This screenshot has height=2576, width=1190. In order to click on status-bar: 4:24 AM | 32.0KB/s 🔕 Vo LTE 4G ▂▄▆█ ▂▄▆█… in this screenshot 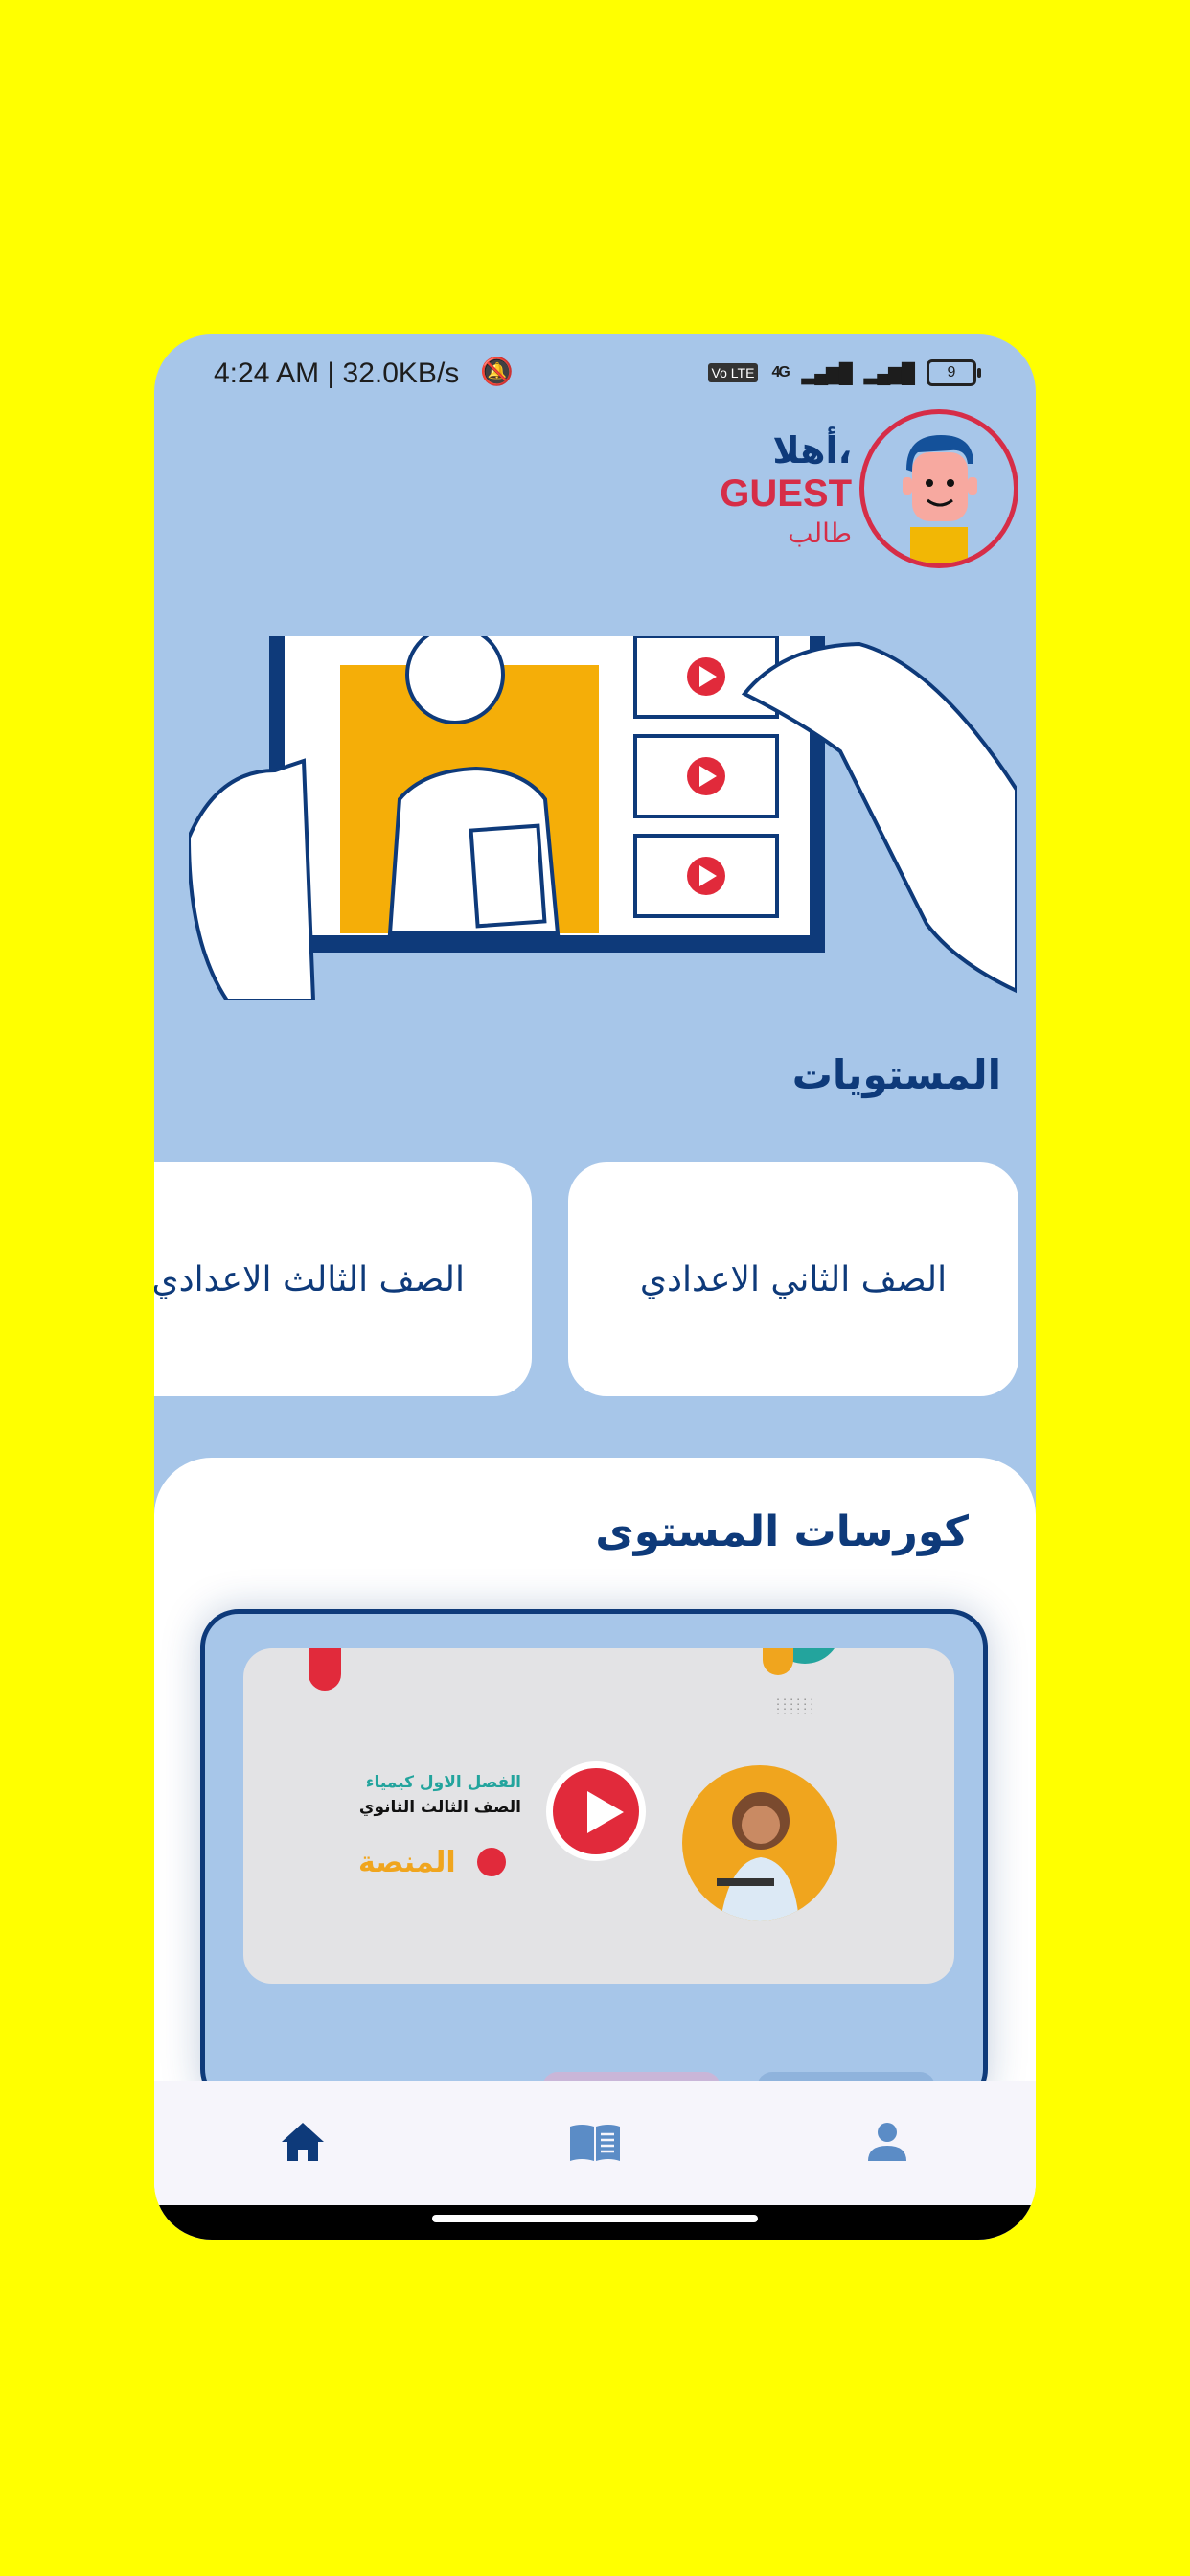, I will do `click(595, 373)`.